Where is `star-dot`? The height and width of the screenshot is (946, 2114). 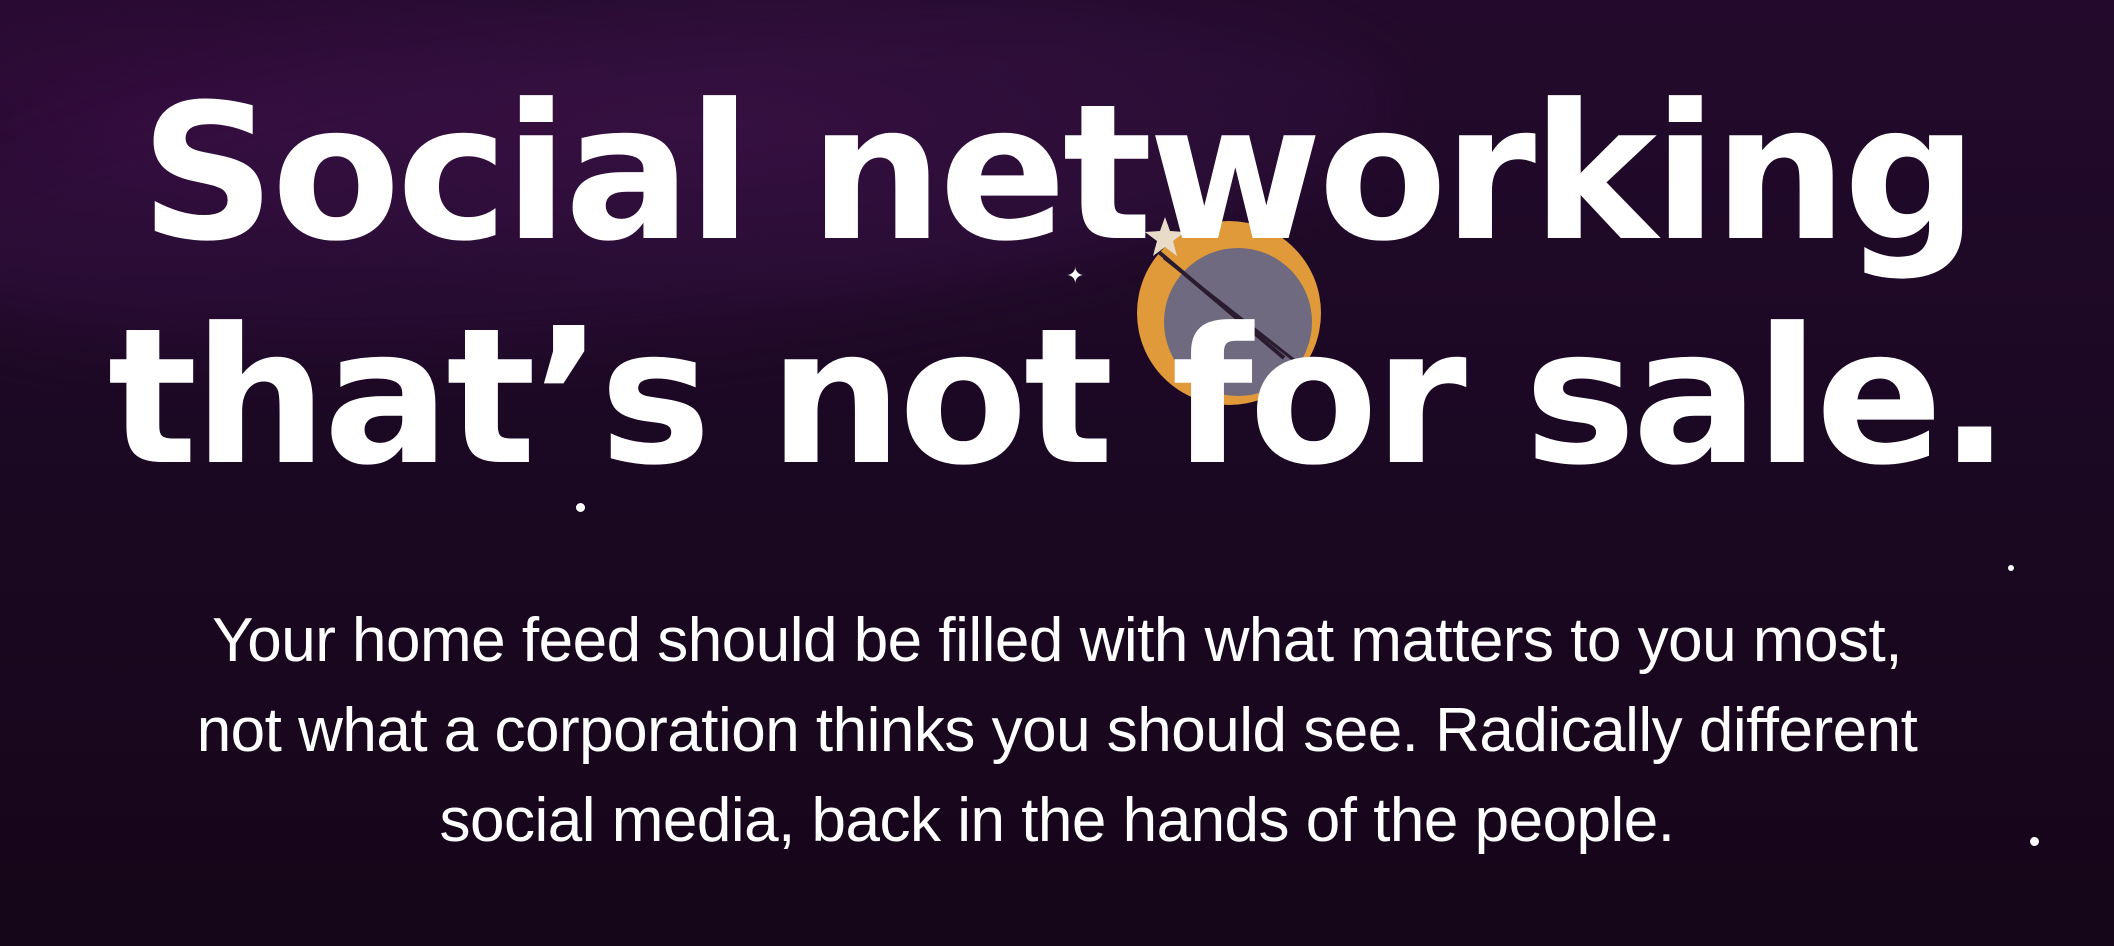
star-dot is located at coordinates (2011, 568).